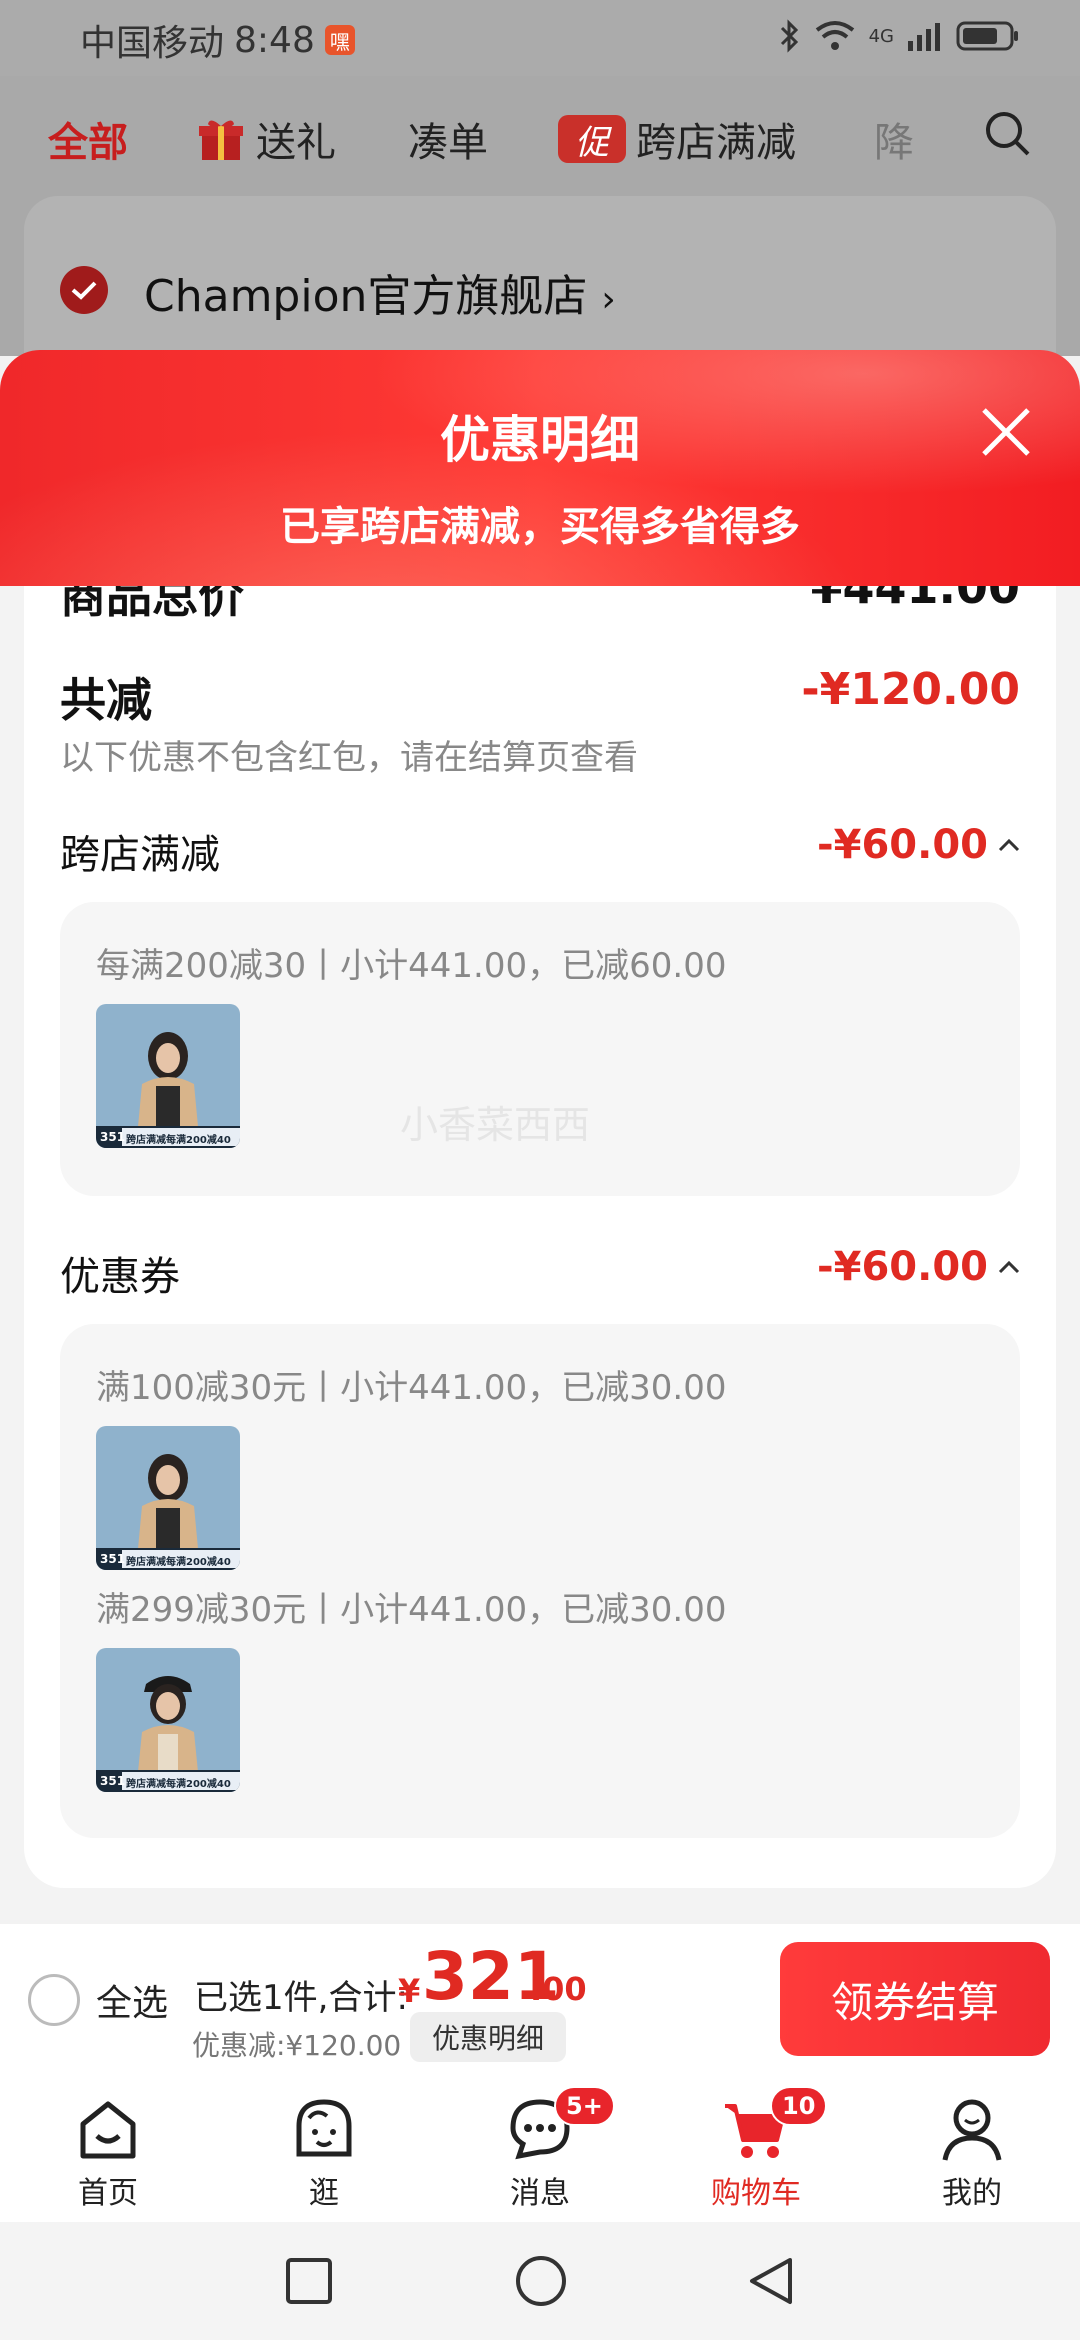 This screenshot has height=2340, width=1080. I want to click on select-all-label: 全选, so click(132, 2000).